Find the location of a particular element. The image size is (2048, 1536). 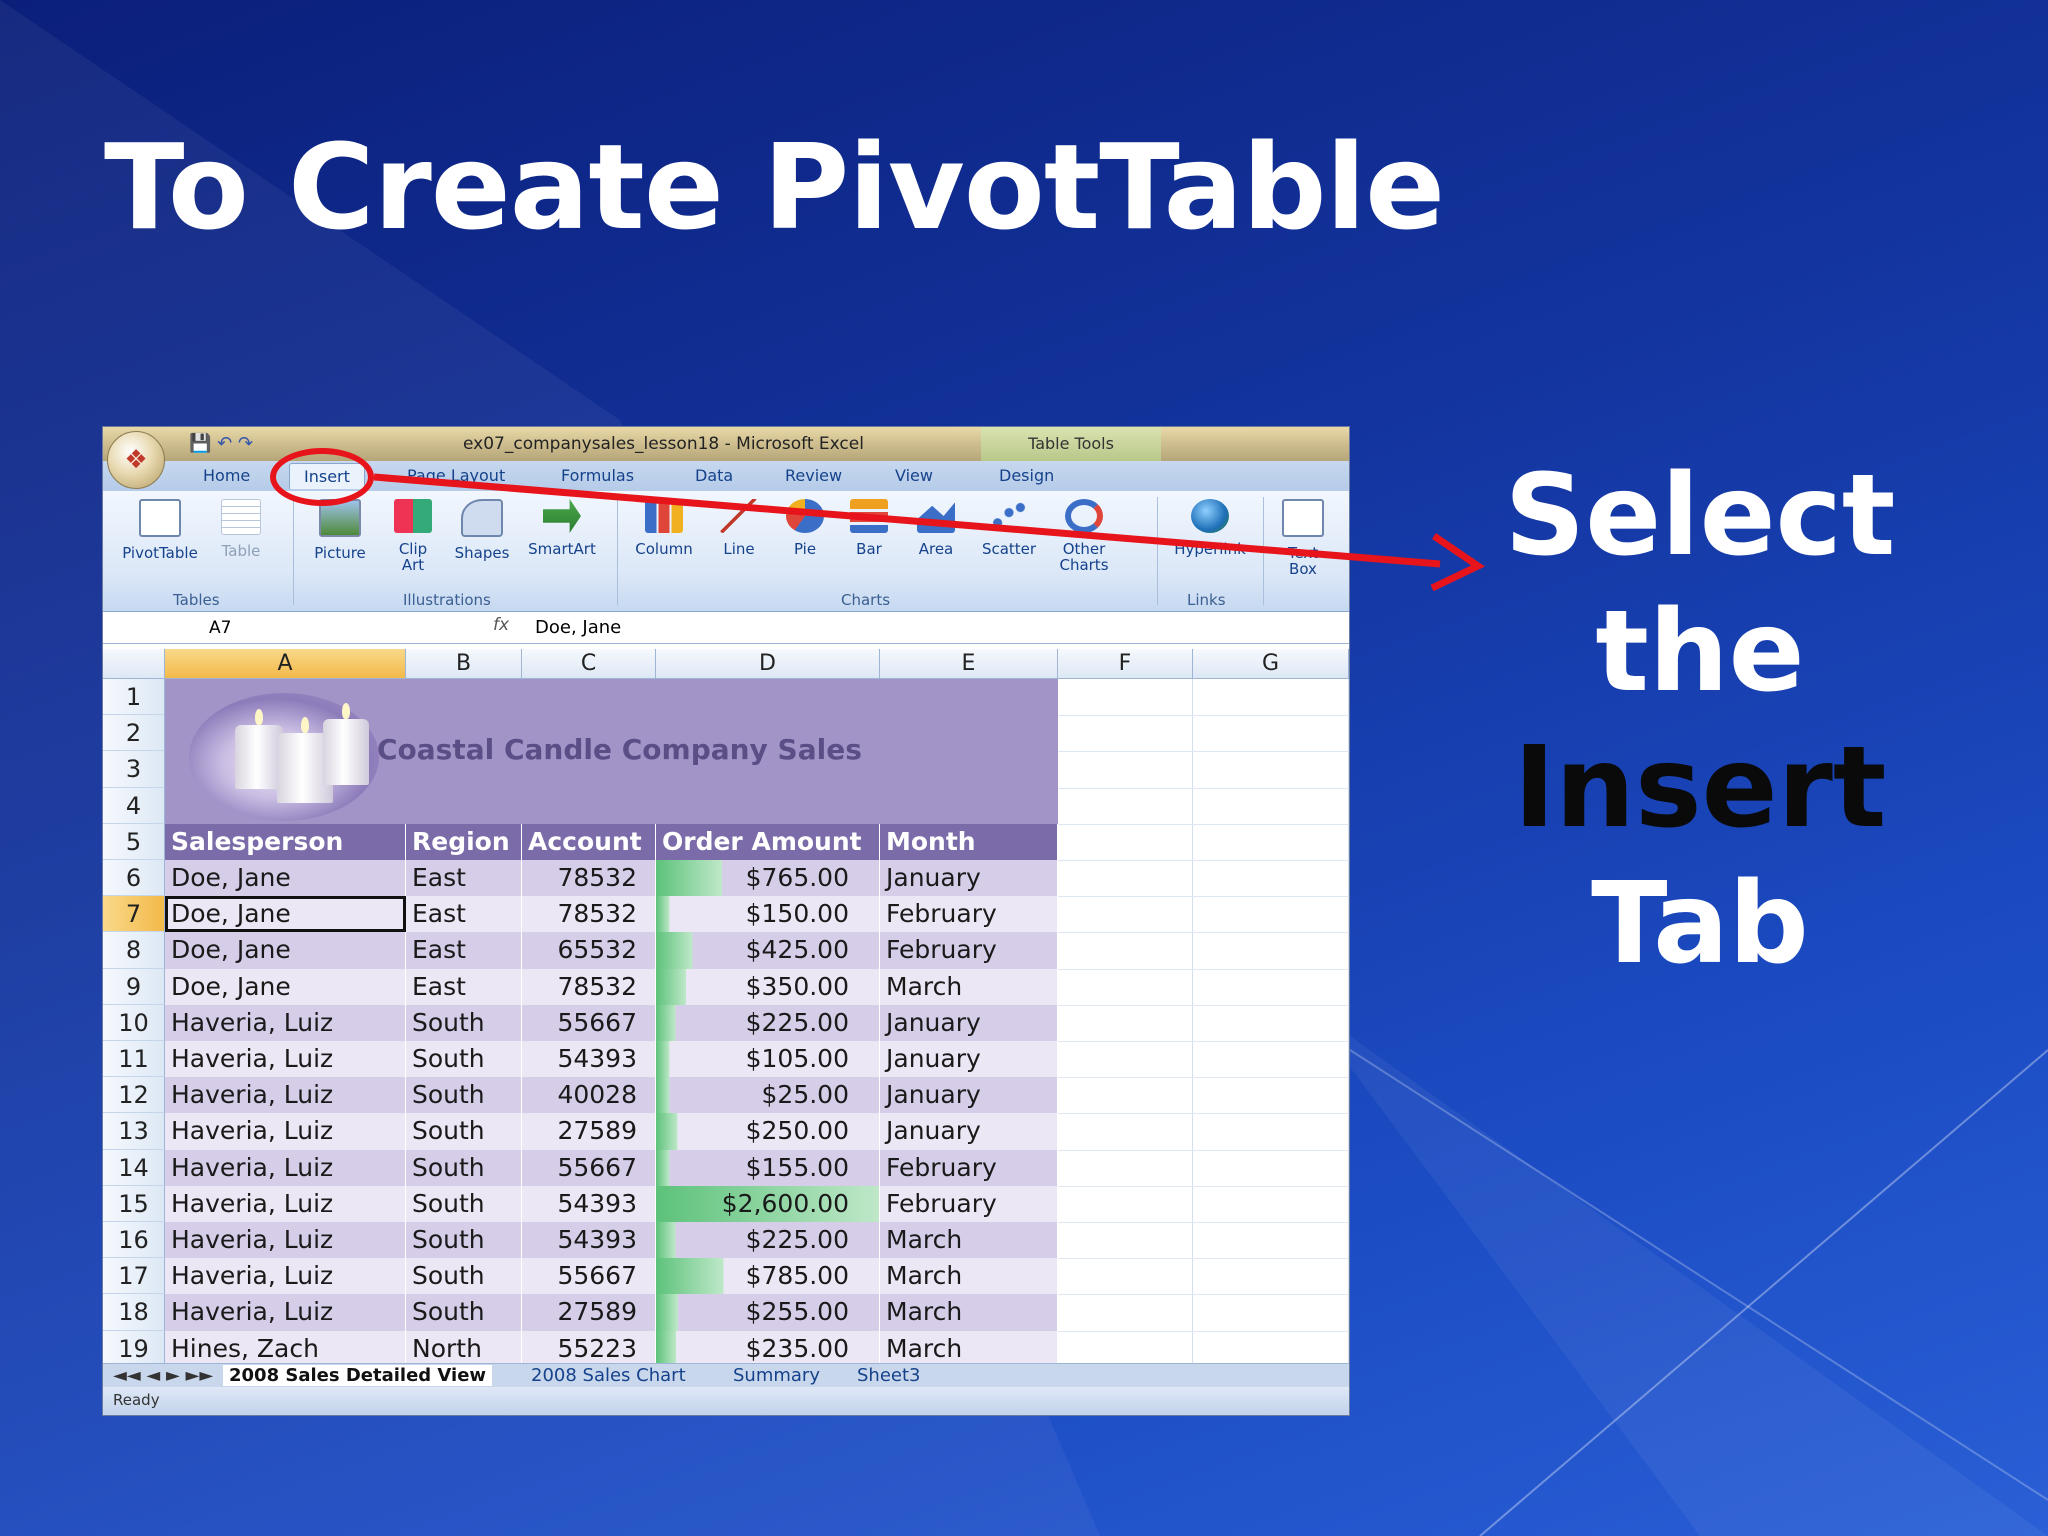

office-logo-icon: ❖ is located at coordinates (136, 460).